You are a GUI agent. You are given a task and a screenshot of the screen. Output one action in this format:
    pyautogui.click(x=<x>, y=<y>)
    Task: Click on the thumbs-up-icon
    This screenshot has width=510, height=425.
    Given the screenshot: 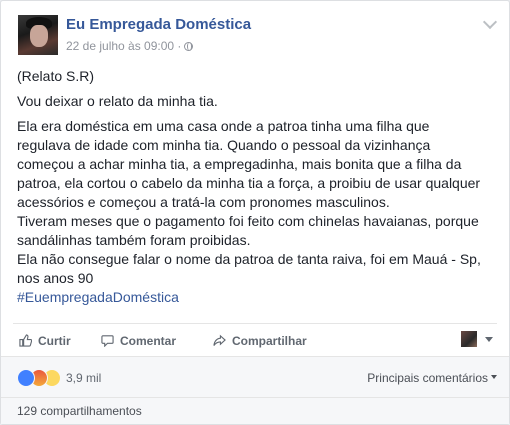 What is the action you would take?
    pyautogui.click(x=25, y=340)
    